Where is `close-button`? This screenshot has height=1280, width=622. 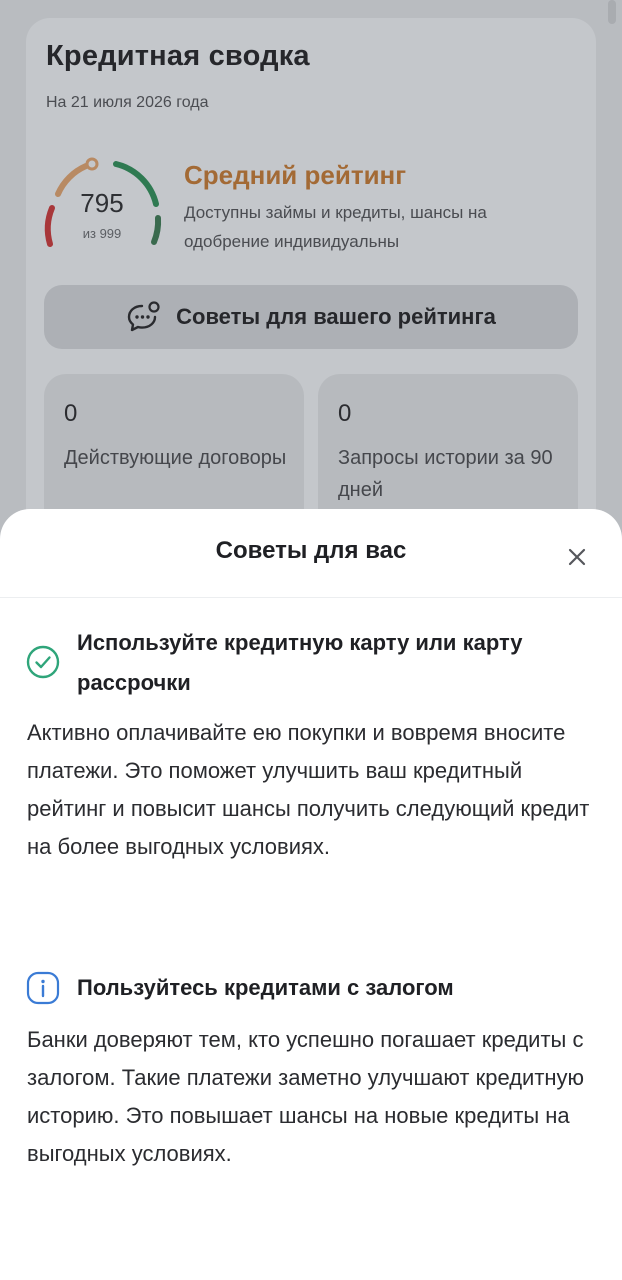
close-button is located at coordinates (577, 557).